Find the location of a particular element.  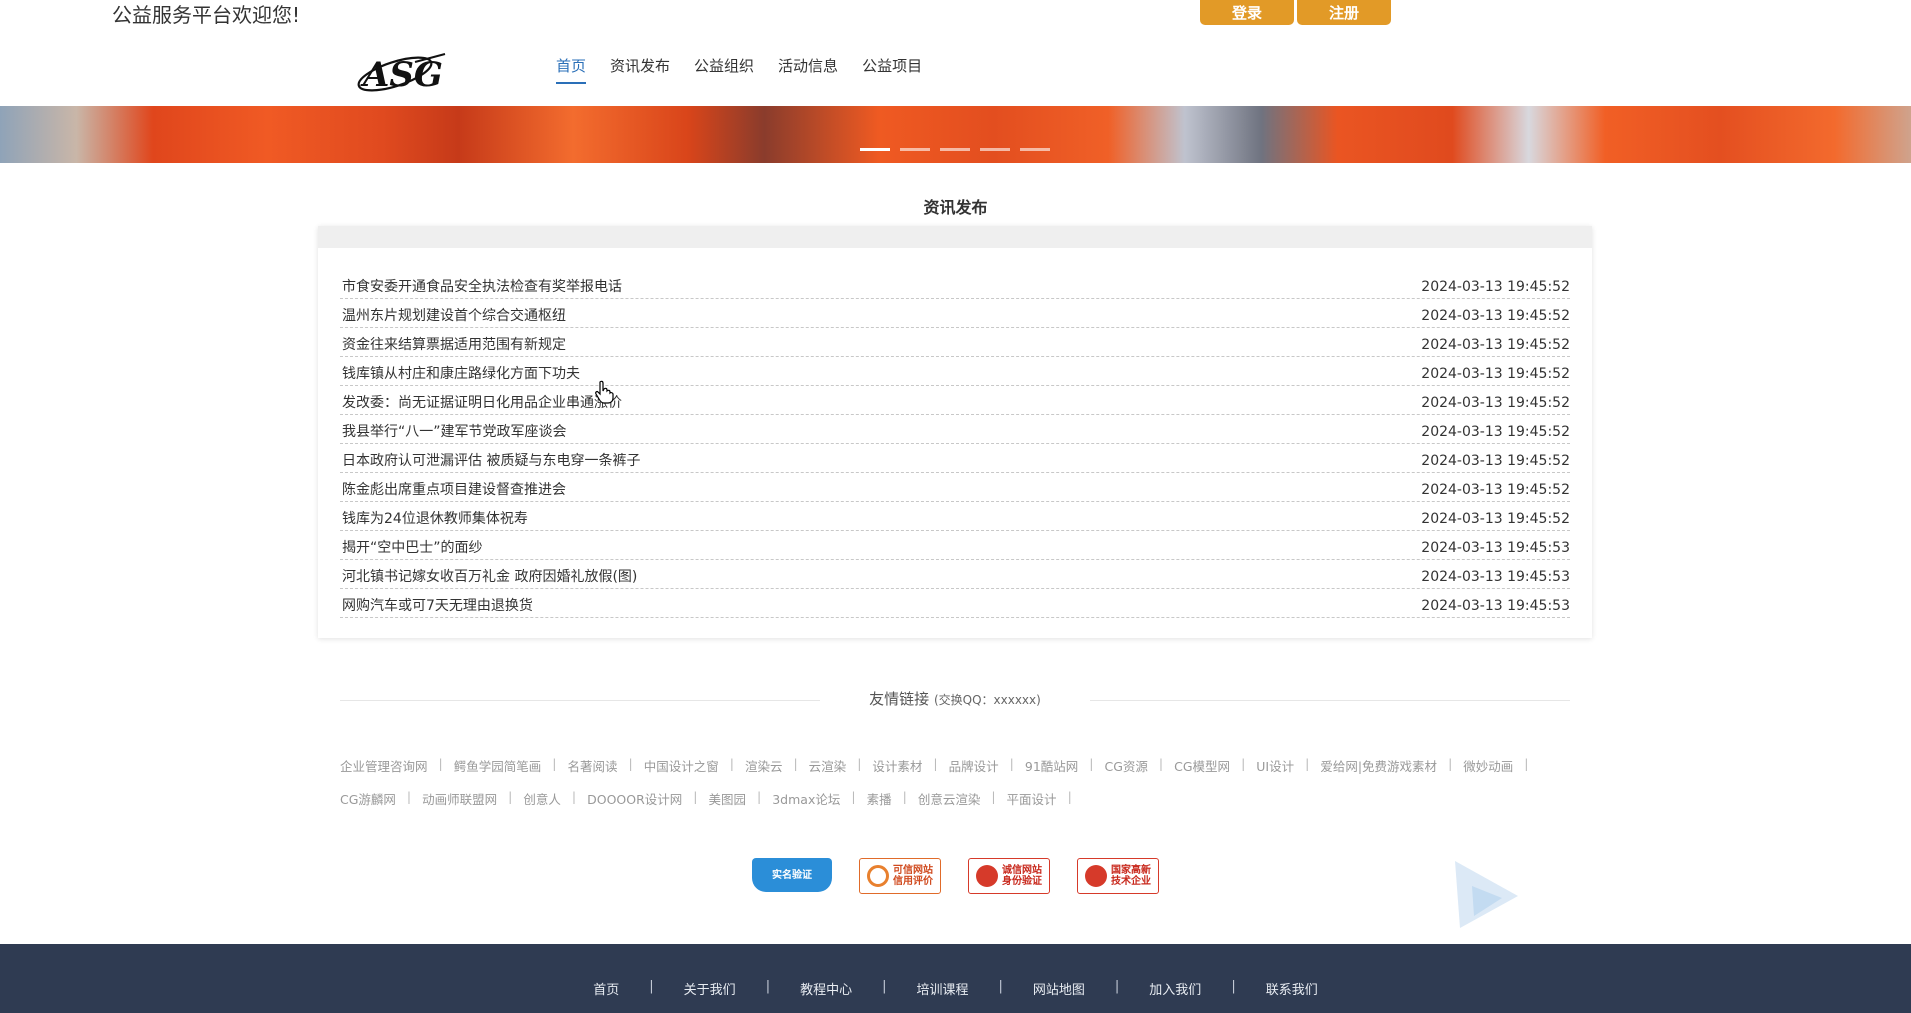

friend-link: CG资源 is located at coordinates (1126, 765).